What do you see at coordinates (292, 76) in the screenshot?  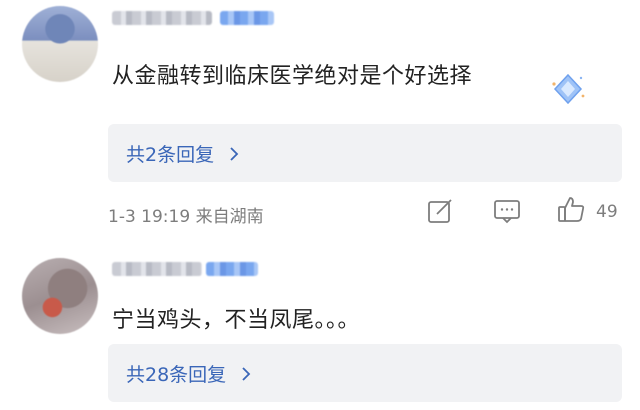 I see `comment-text: 从金融转到临床医学绝对是个好选择` at bounding box center [292, 76].